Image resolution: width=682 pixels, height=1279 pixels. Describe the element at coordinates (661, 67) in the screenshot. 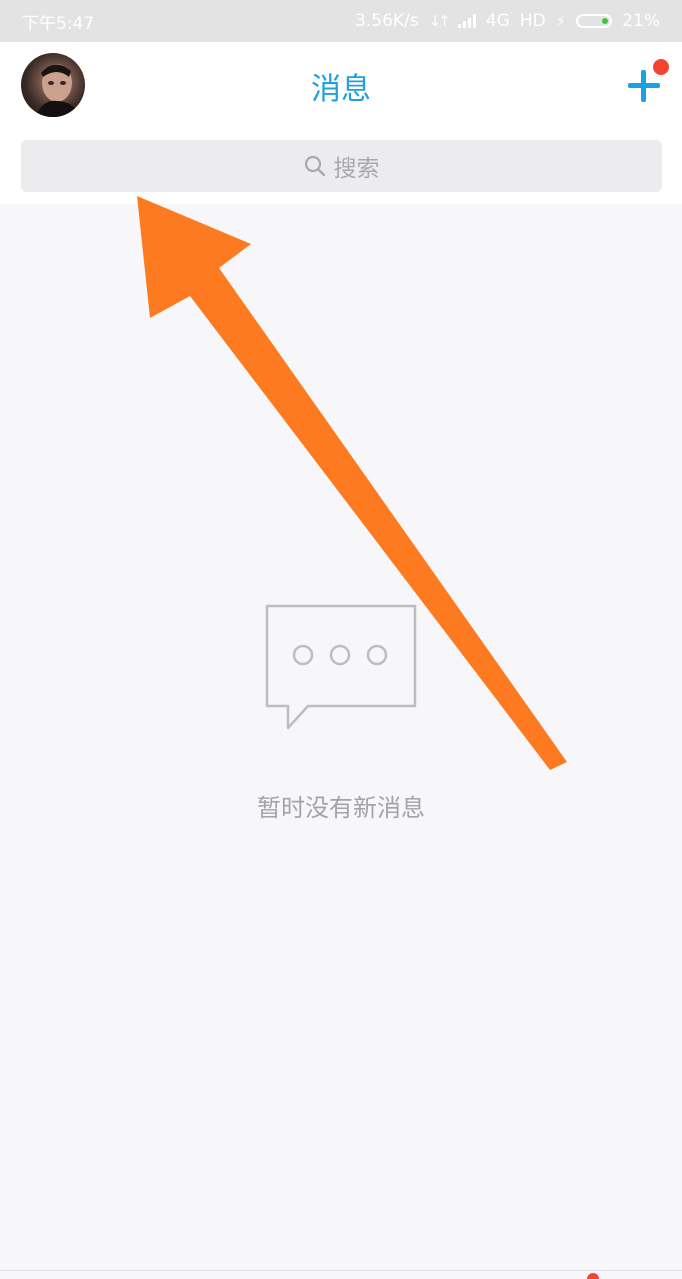

I see `notification-dot` at that location.